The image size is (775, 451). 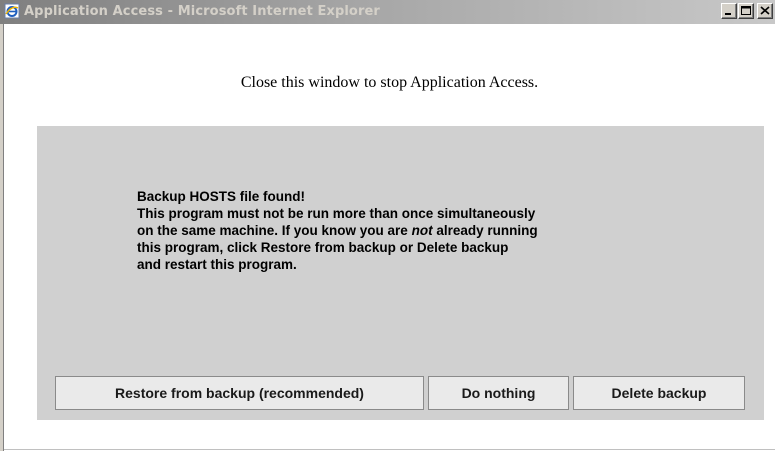 I want to click on internet-explorer-icon, so click(x=12, y=11).